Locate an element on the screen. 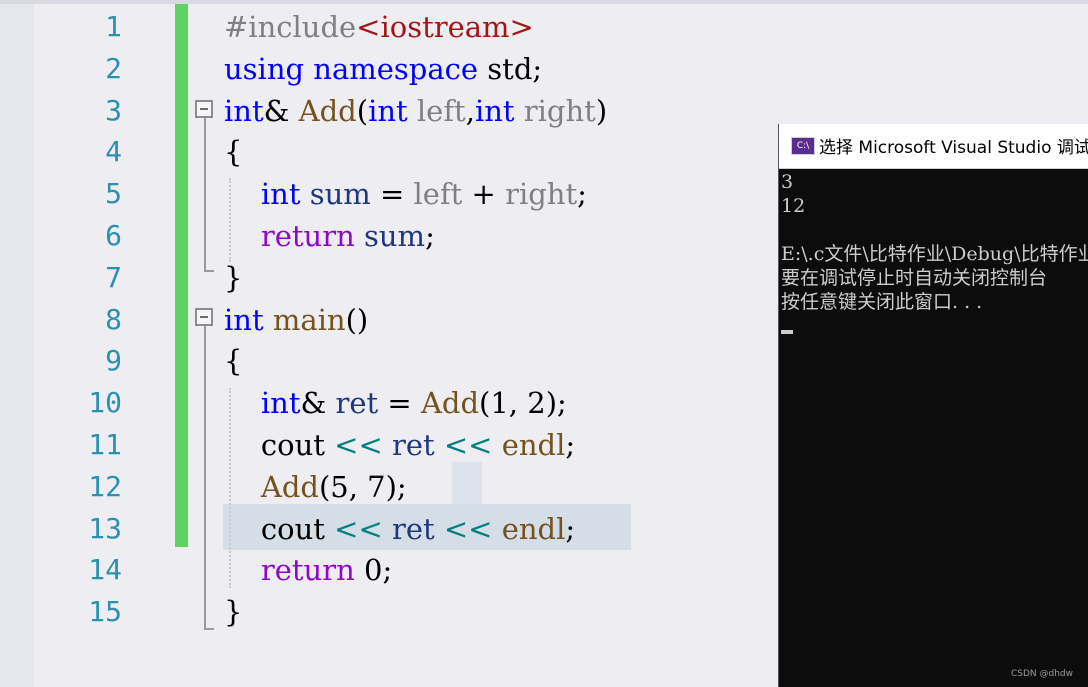  line-number: 1 is located at coordinates (113, 26).